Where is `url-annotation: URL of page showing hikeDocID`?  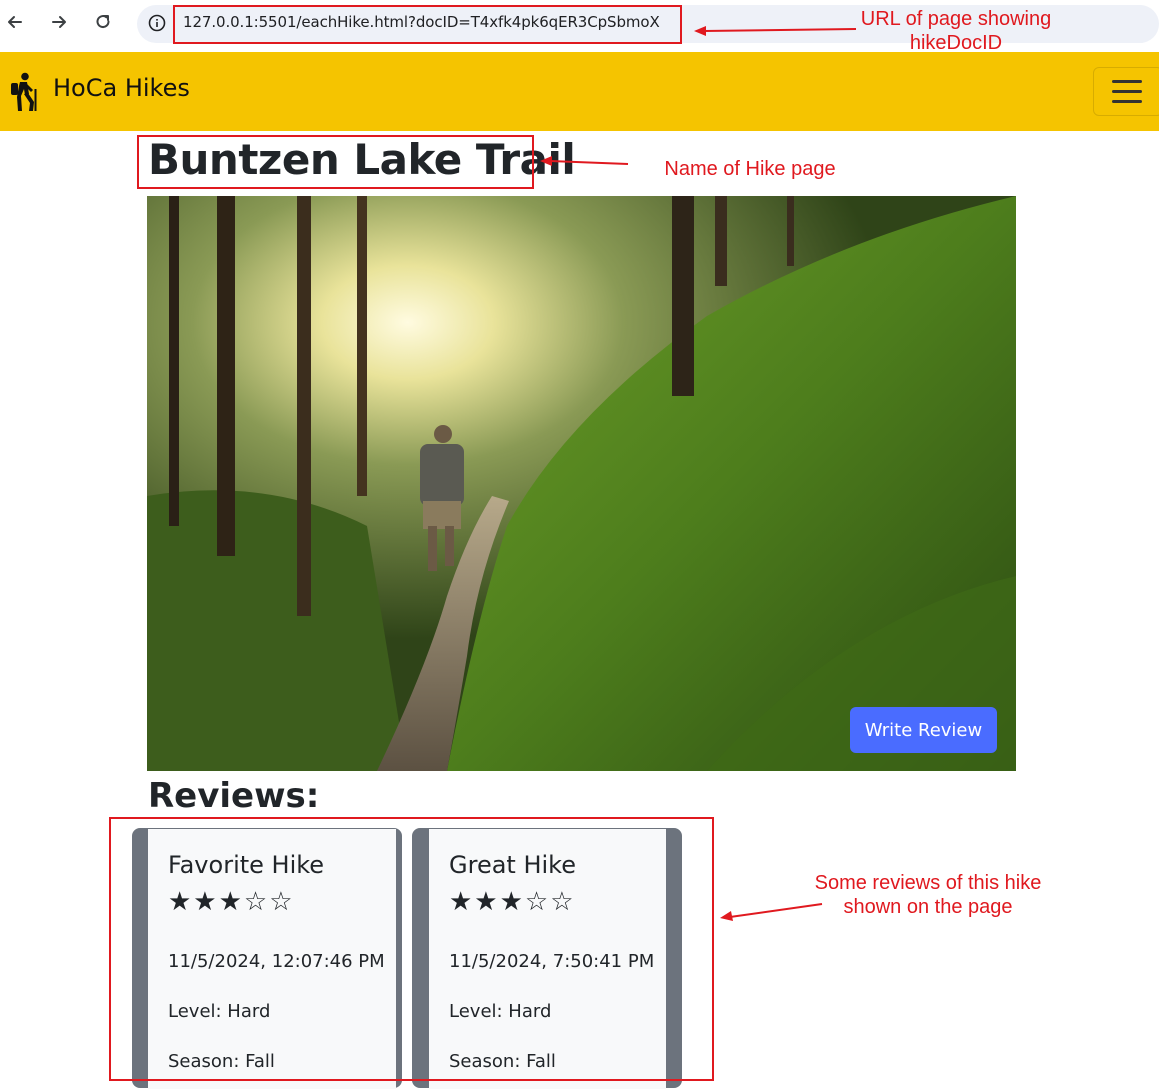
url-annotation: URL of page showing hikeDocID is located at coordinates (956, 31).